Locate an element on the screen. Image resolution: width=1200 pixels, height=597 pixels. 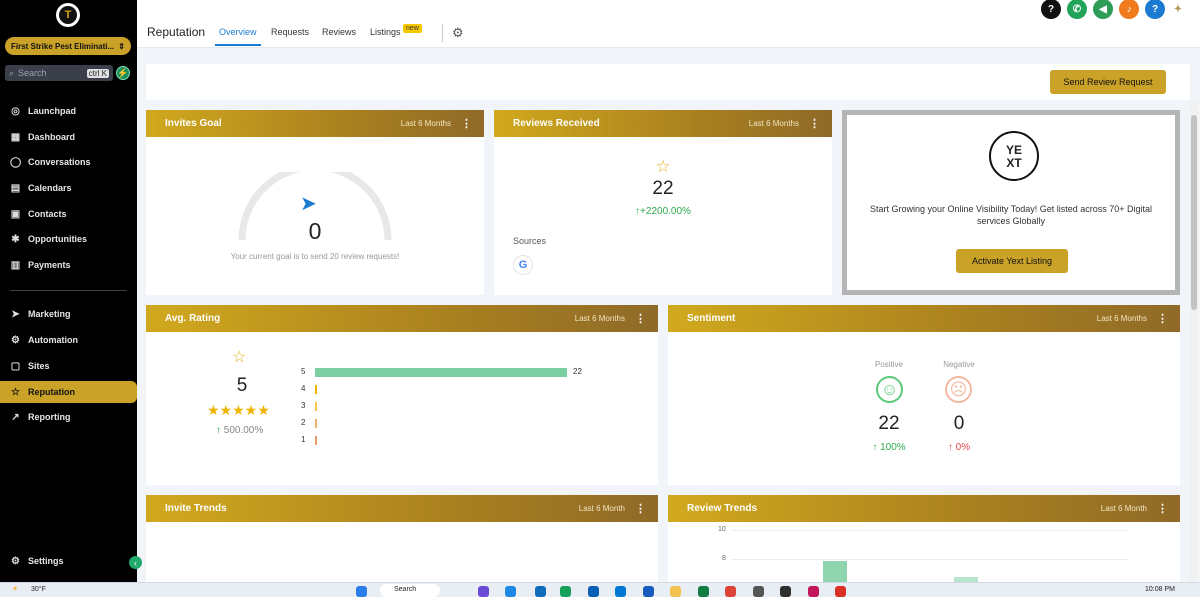
os-taskbar: ☀ 30°F Search 10:08 PM is located at coordinates (600, 589).